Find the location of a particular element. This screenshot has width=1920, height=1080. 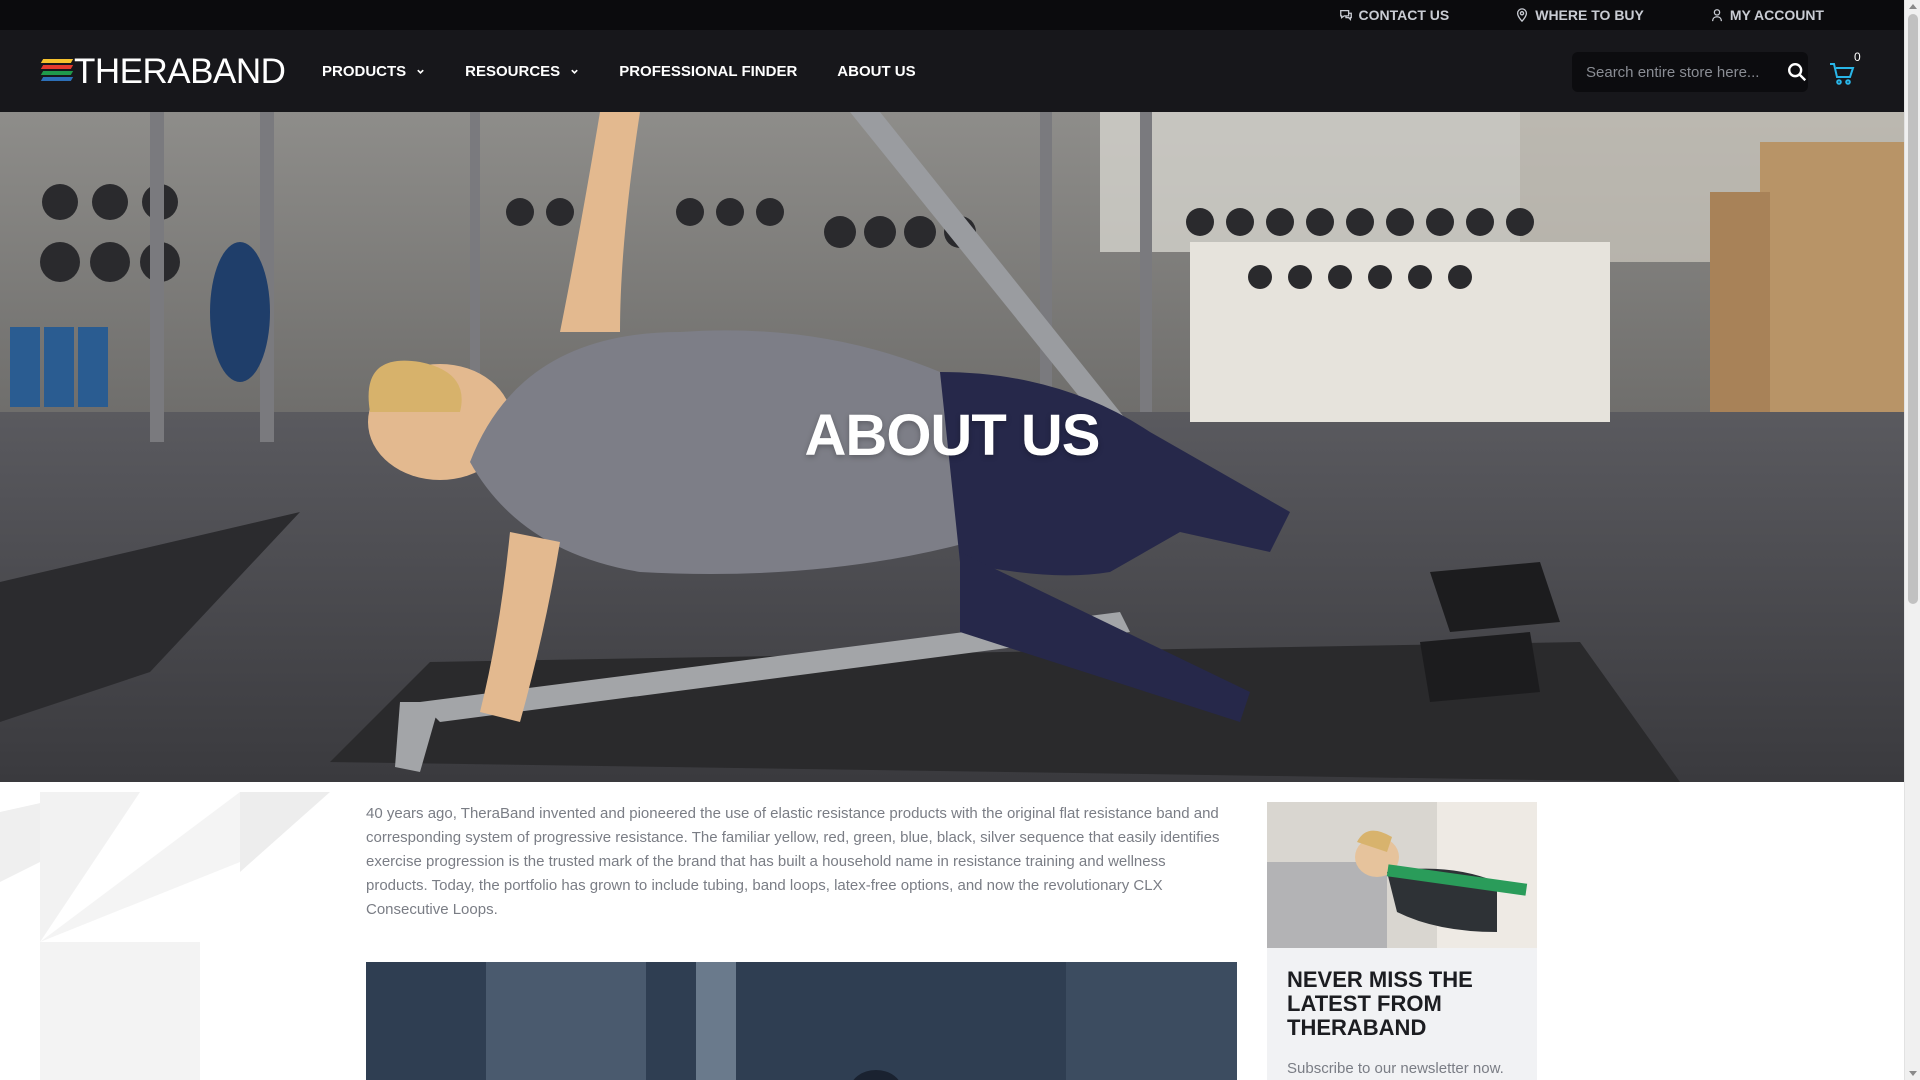

utility-links: CONTACT US WHERE TO BUY MY ACCOUNT is located at coordinates (1581, 15).